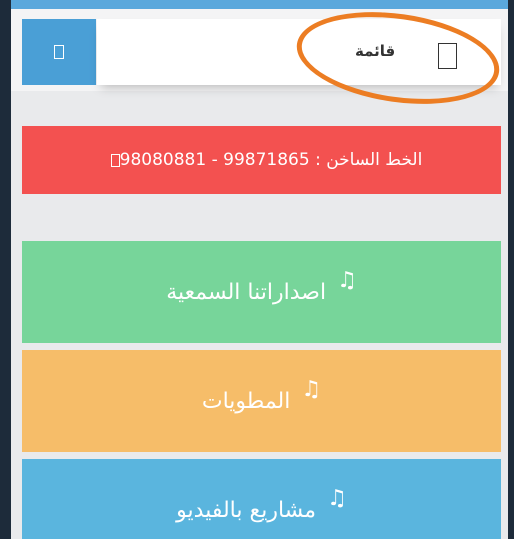 The image size is (514, 539). I want to click on hotline-text: الخط الساخن : 99871865 - 98080881, so click(271, 160).